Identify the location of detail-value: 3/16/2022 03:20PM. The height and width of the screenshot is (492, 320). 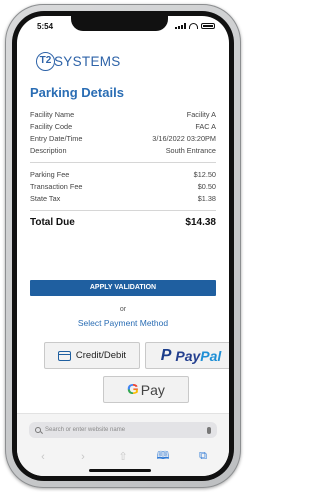
(184, 138).